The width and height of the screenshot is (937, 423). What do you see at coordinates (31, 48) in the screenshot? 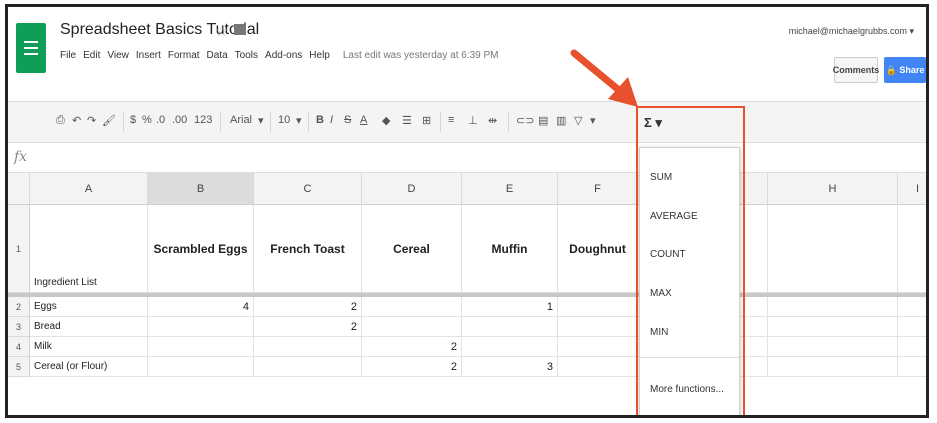
I see `sheets-logo-icon` at bounding box center [31, 48].